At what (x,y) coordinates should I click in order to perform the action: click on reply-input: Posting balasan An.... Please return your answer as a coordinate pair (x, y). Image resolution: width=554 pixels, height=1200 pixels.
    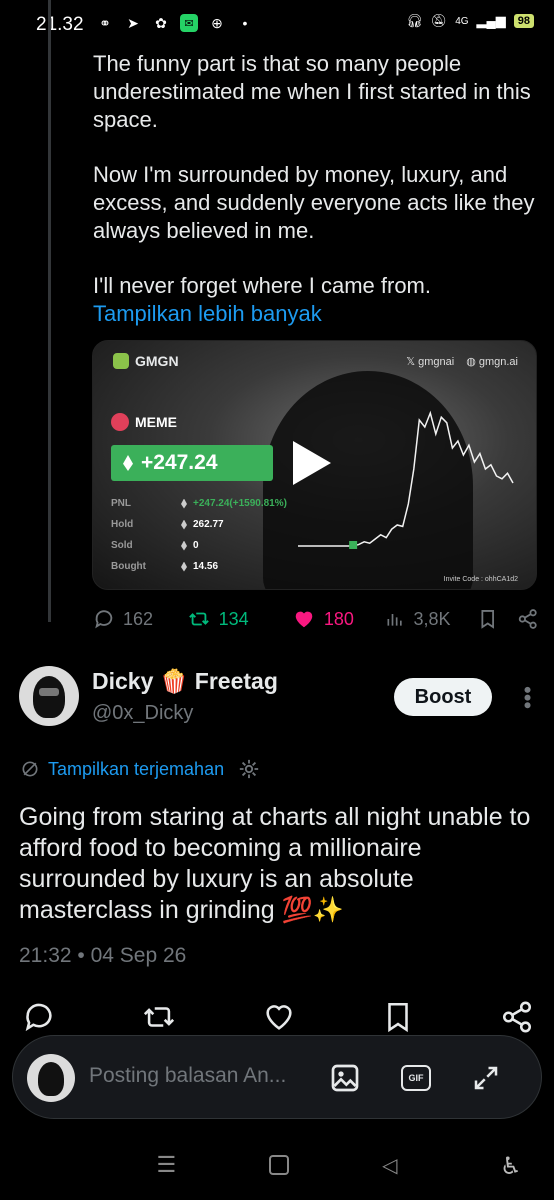
    Looking at the image, I should click on (187, 1076).